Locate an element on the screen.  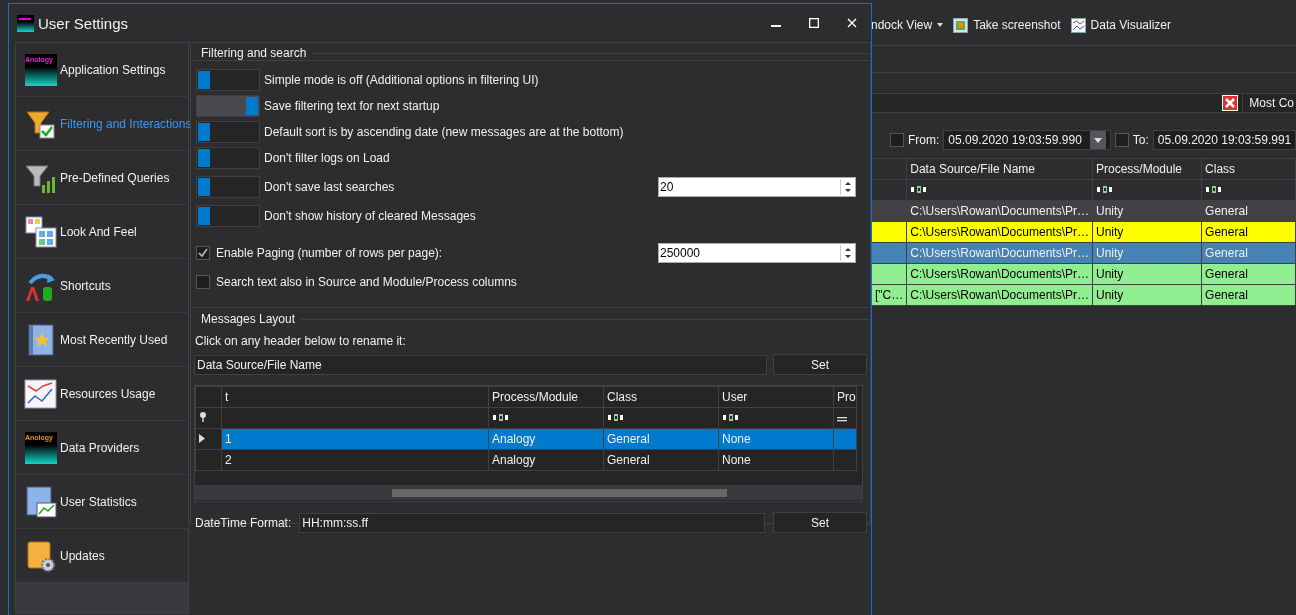
number-field: 250000 is located at coordinates (757, 253).